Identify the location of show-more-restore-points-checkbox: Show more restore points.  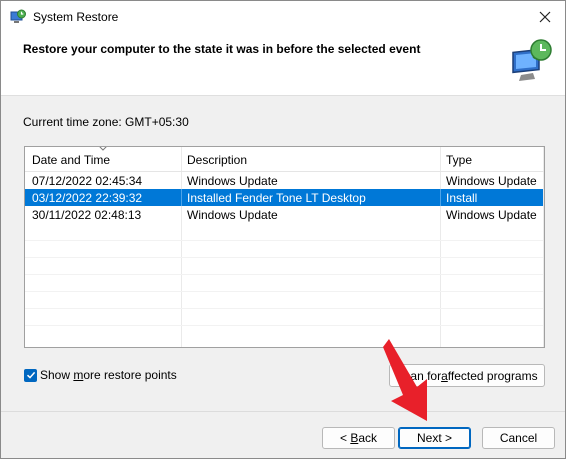
(100, 375).